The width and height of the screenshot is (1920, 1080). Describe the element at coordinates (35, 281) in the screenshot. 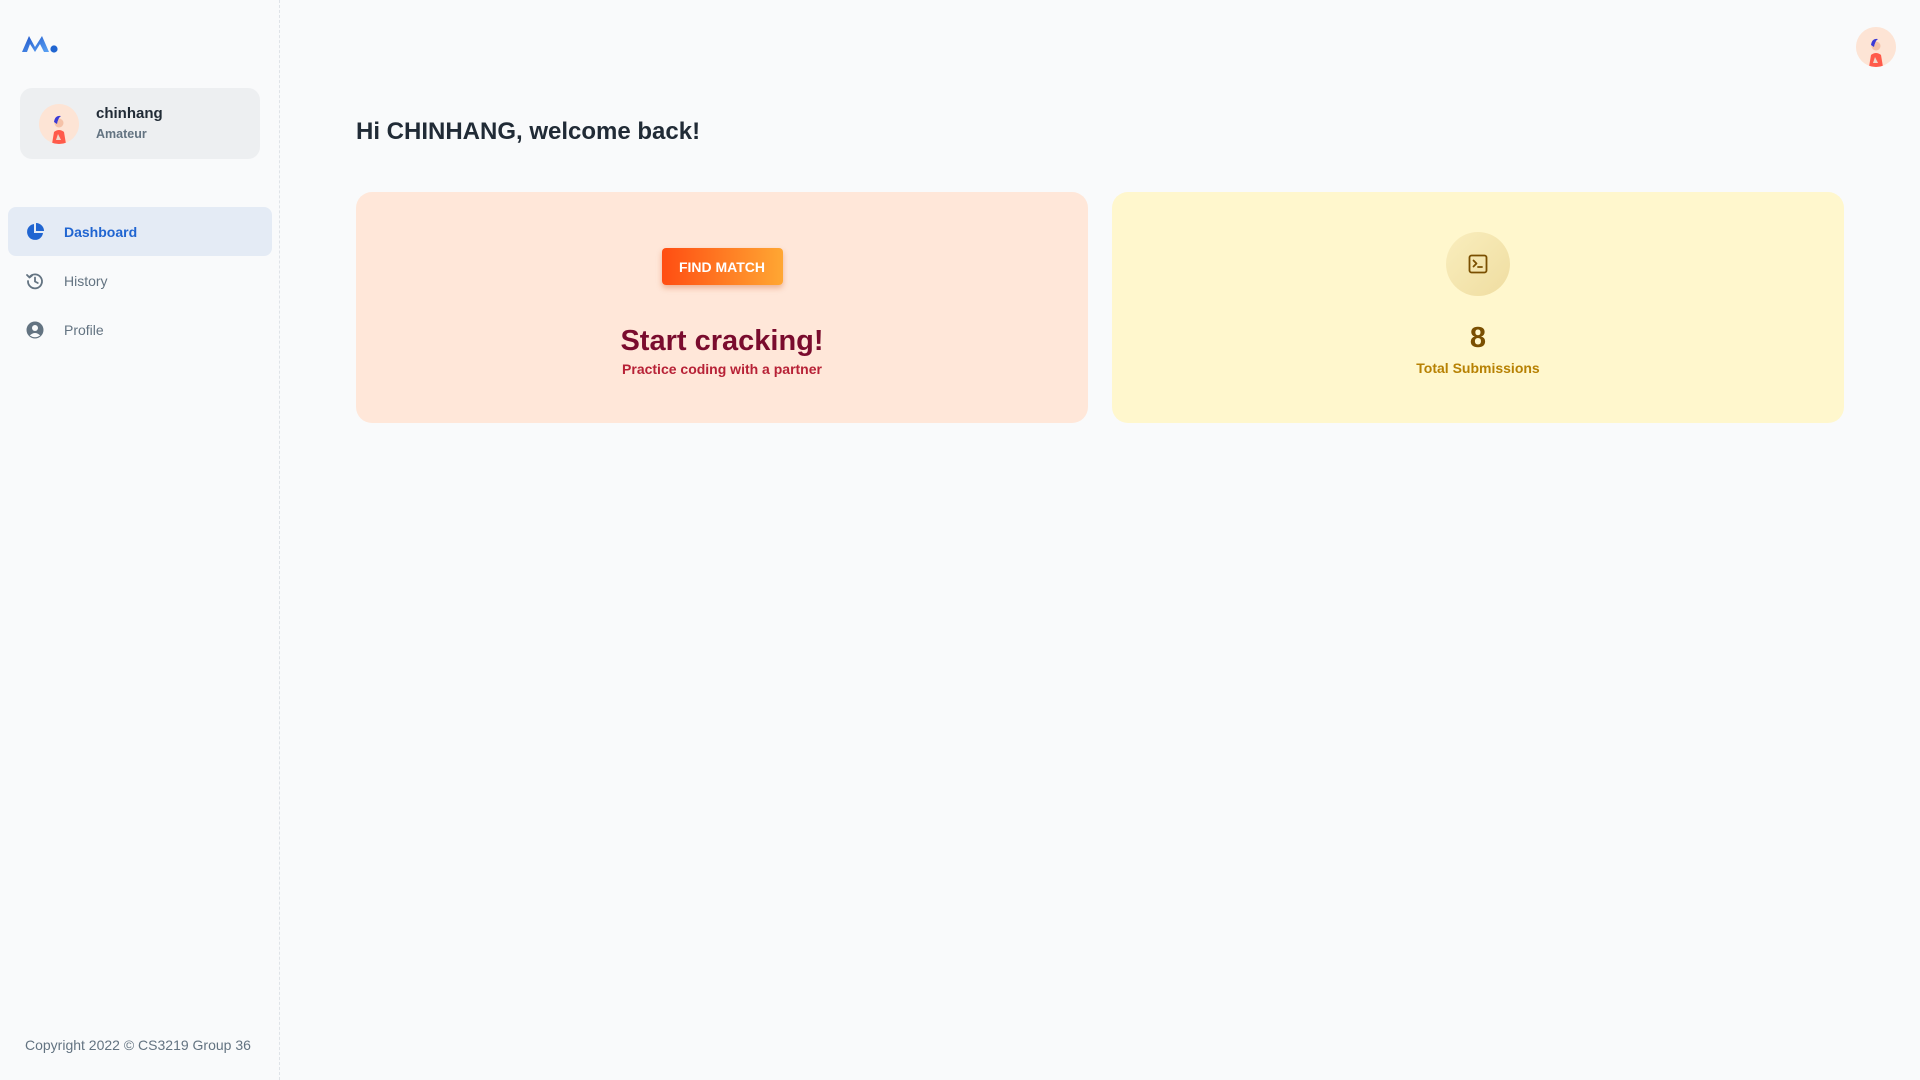

I see `history-icon` at that location.